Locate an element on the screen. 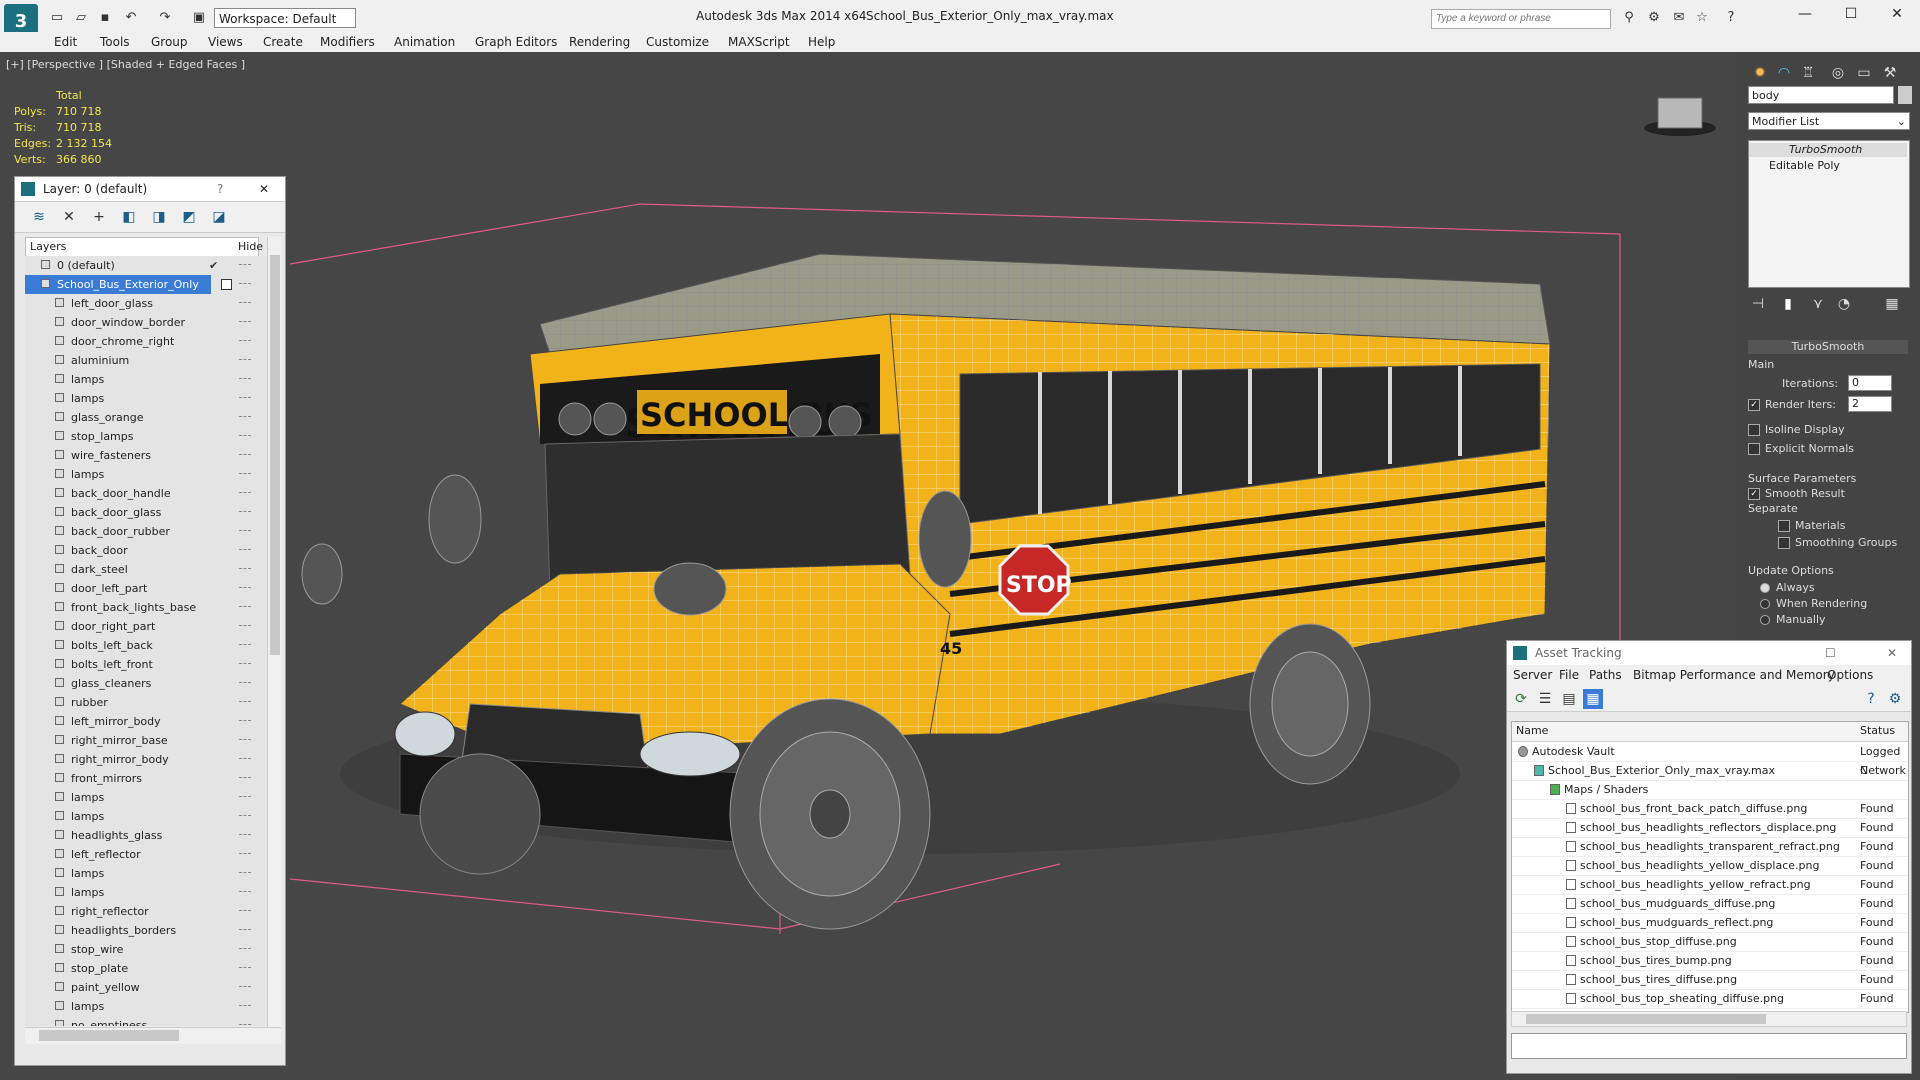 Image resolution: width=1920 pixels, height=1080 pixels. layer-row-selected: School_Bus_Exterior_Only is located at coordinates (138, 284).